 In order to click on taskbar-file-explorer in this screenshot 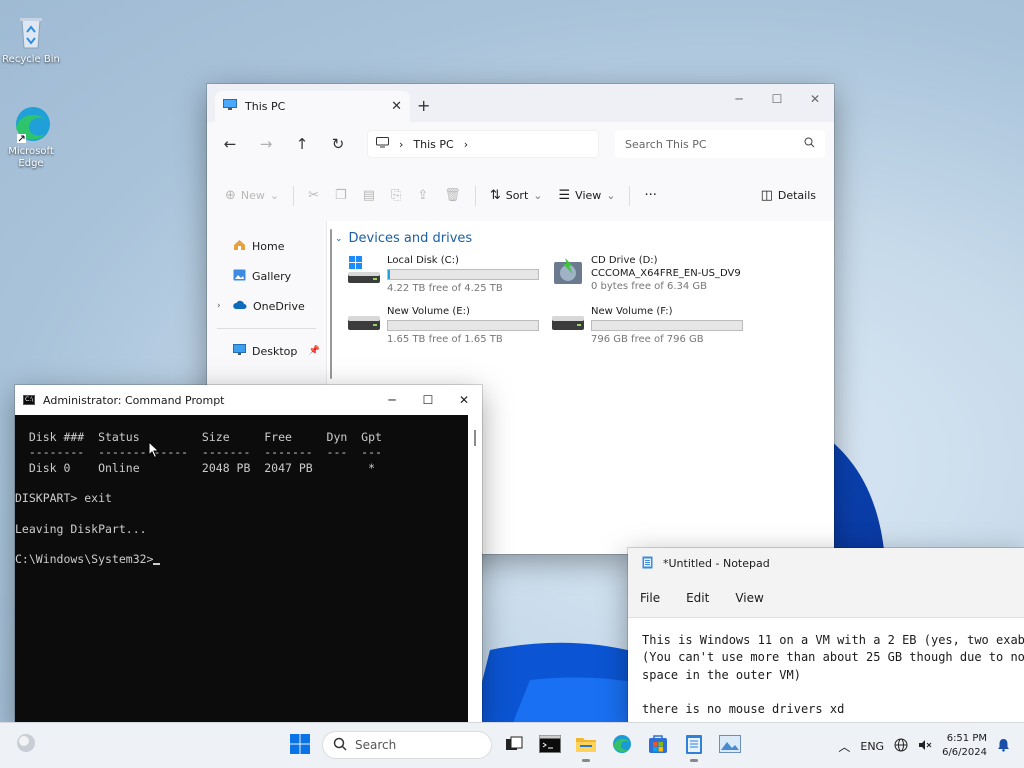, I will do `click(586, 745)`.